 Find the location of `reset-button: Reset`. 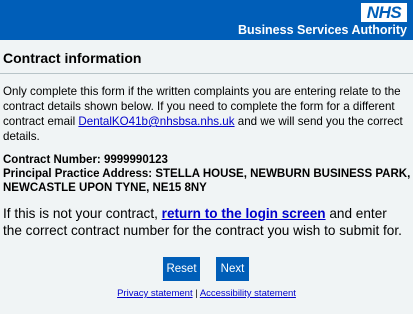

reset-button: Reset is located at coordinates (181, 269).